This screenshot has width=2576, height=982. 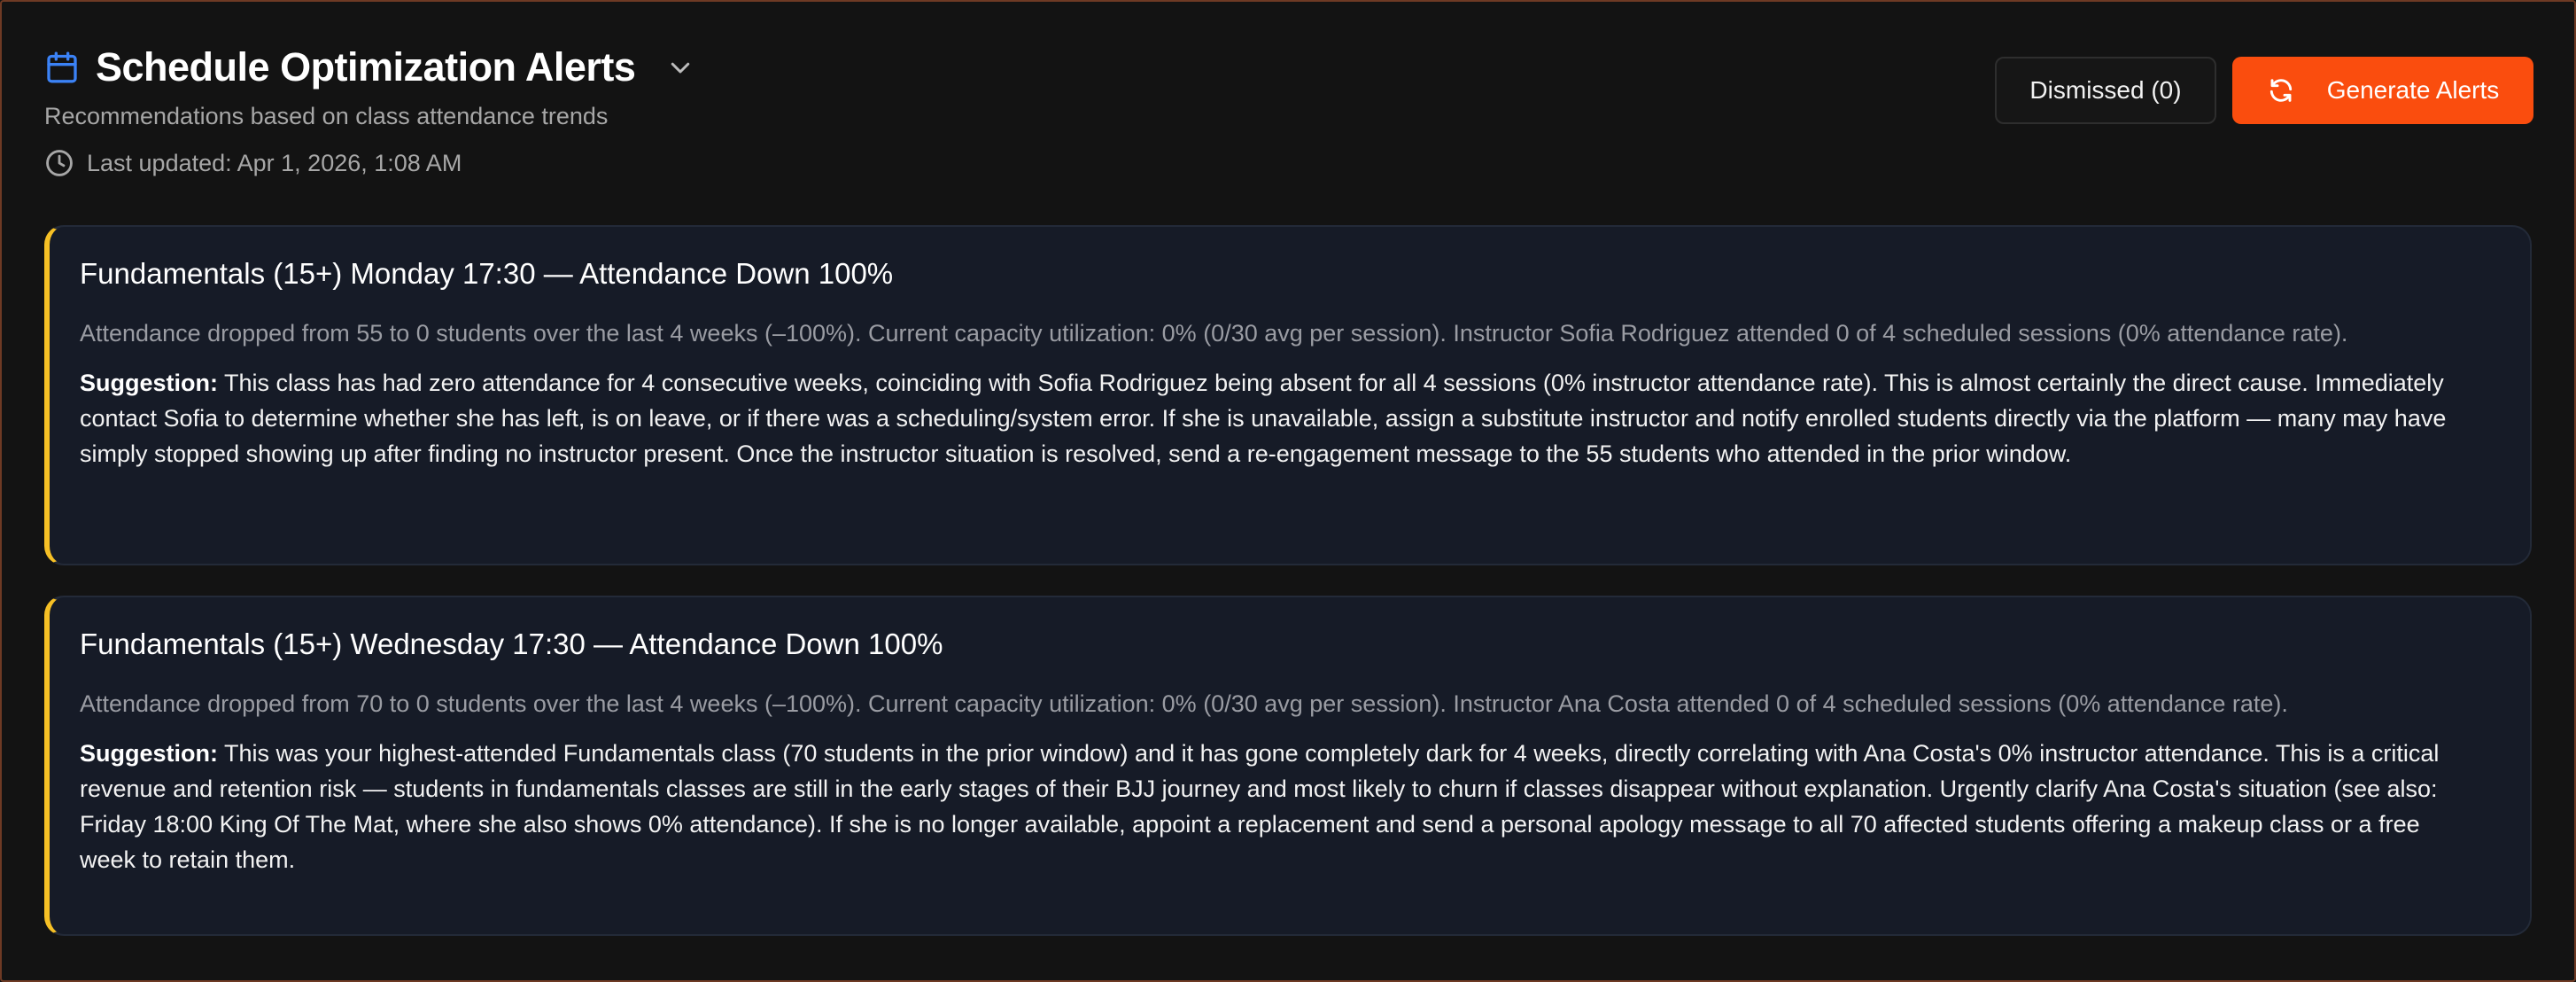 What do you see at coordinates (2413, 90) in the screenshot?
I see `generate-alerts-button-label: Generate Alerts` at bounding box center [2413, 90].